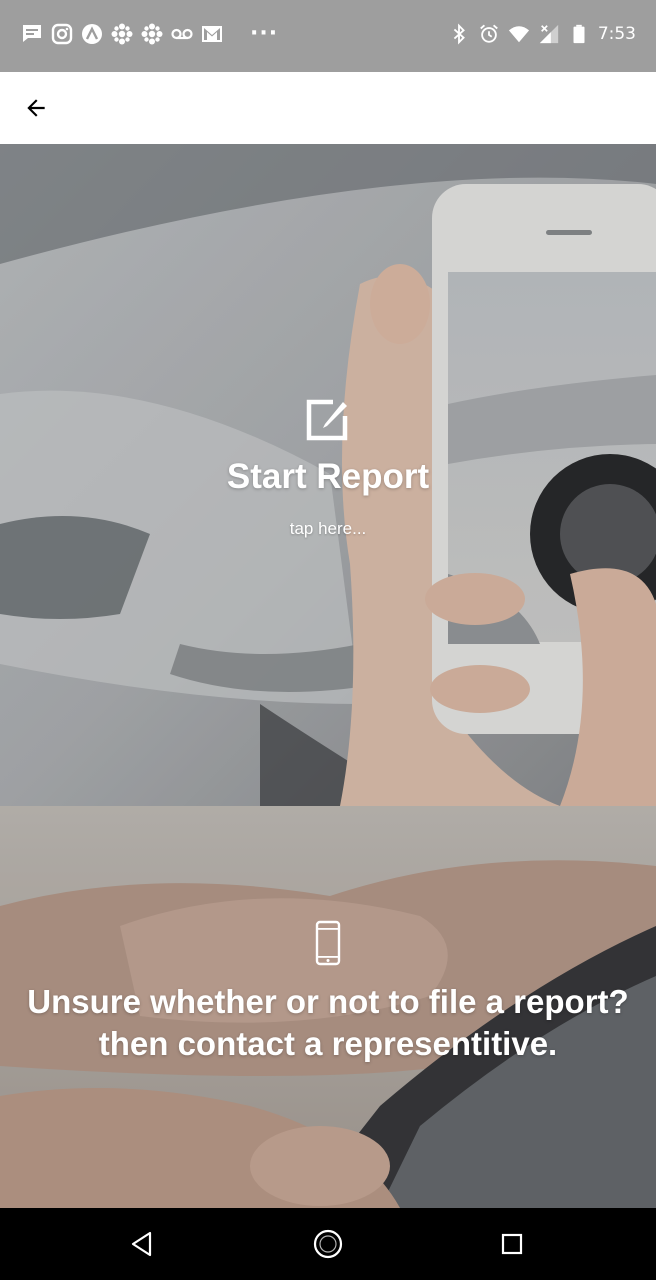 This screenshot has width=656, height=1280. Describe the element at coordinates (32, 33) in the screenshot. I see `message-icon` at that location.